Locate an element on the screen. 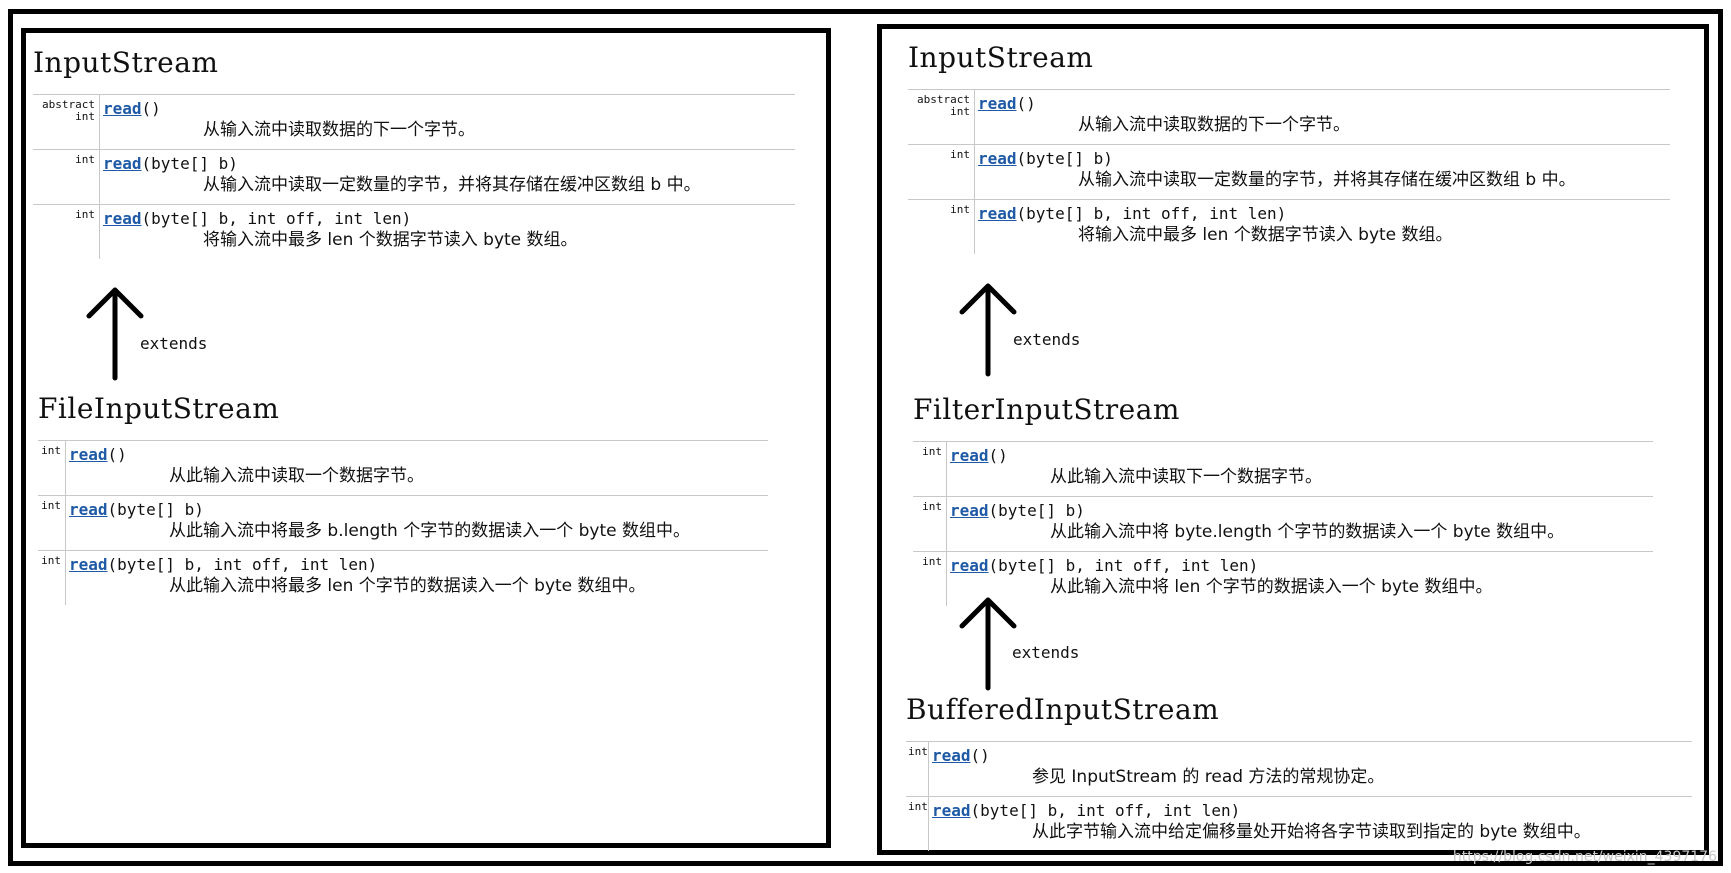  class-title: FileInputStream is located at coordinates (159, 408).